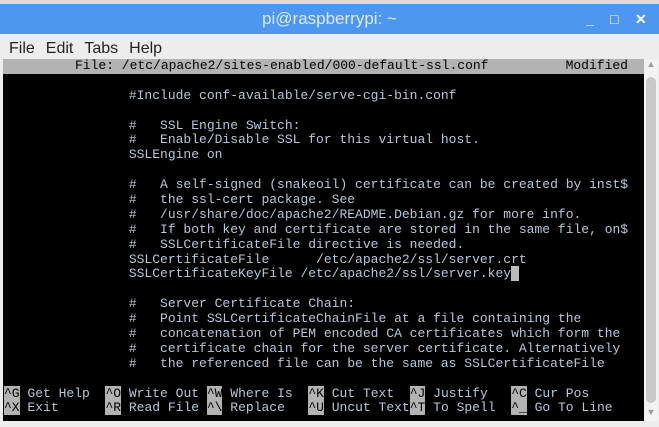 The height and width of the screenshot is (427, 659). I want to click on shortcut-label: Write Out, so click(164, 393).